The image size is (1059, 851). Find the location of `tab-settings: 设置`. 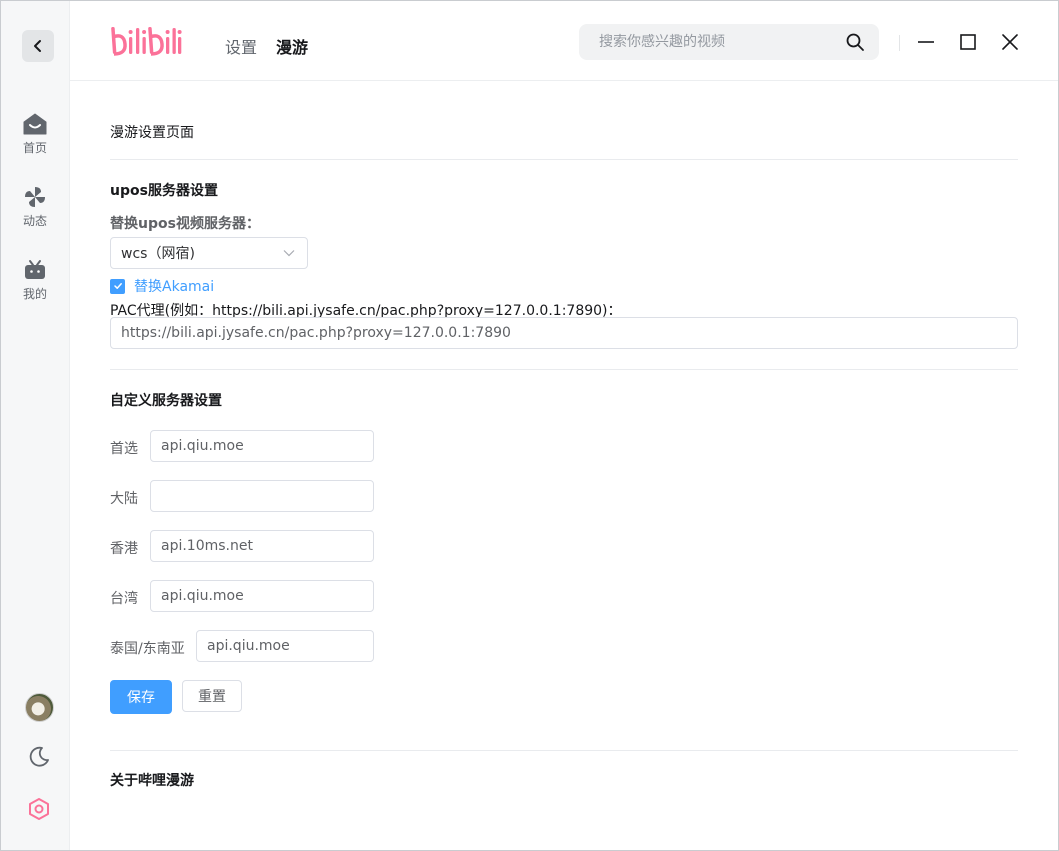

tab-settings: 设置 is located at coordinates (241, 46).